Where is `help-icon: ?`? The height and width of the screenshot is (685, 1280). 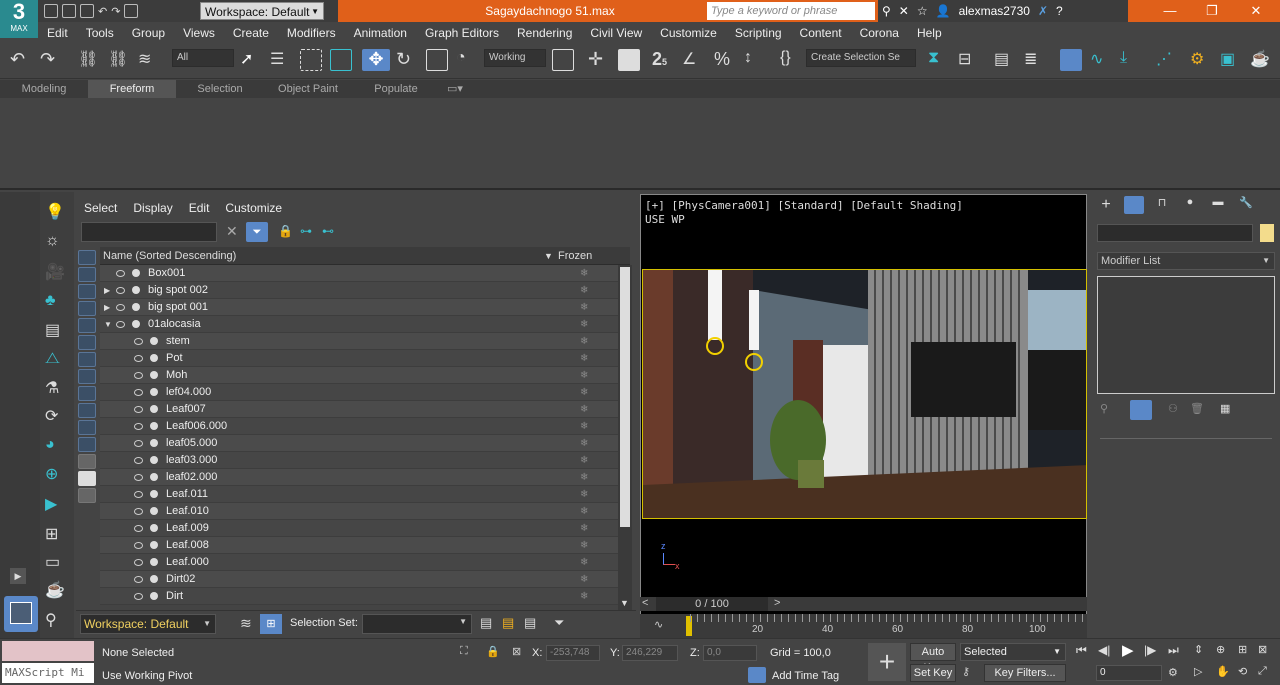 help-icon: ? is located at coordinates (1059, 11).